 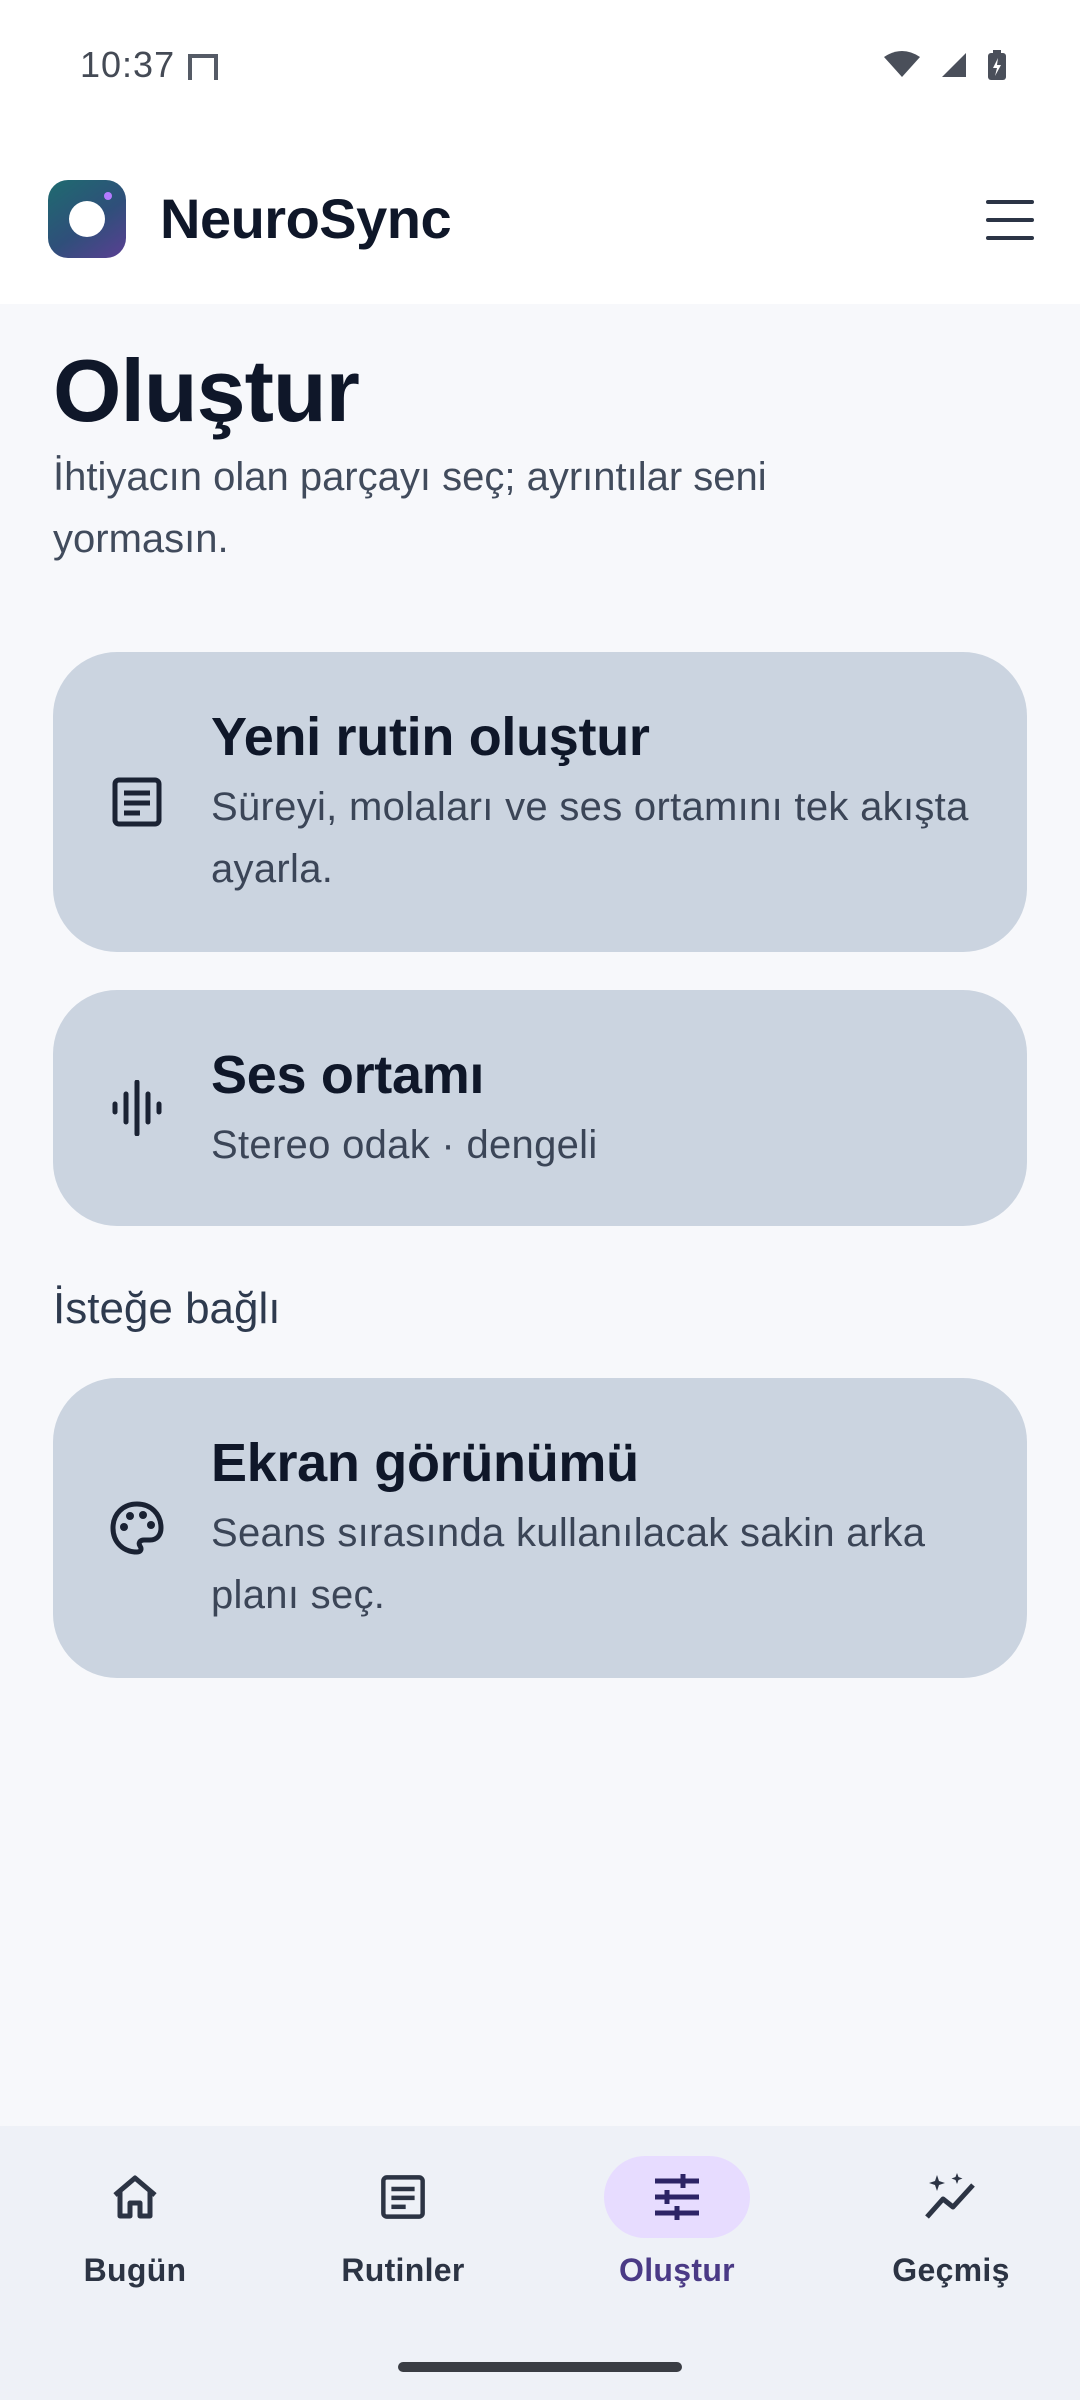 I want to click on palette-icon, so click(x=137, y=1528).